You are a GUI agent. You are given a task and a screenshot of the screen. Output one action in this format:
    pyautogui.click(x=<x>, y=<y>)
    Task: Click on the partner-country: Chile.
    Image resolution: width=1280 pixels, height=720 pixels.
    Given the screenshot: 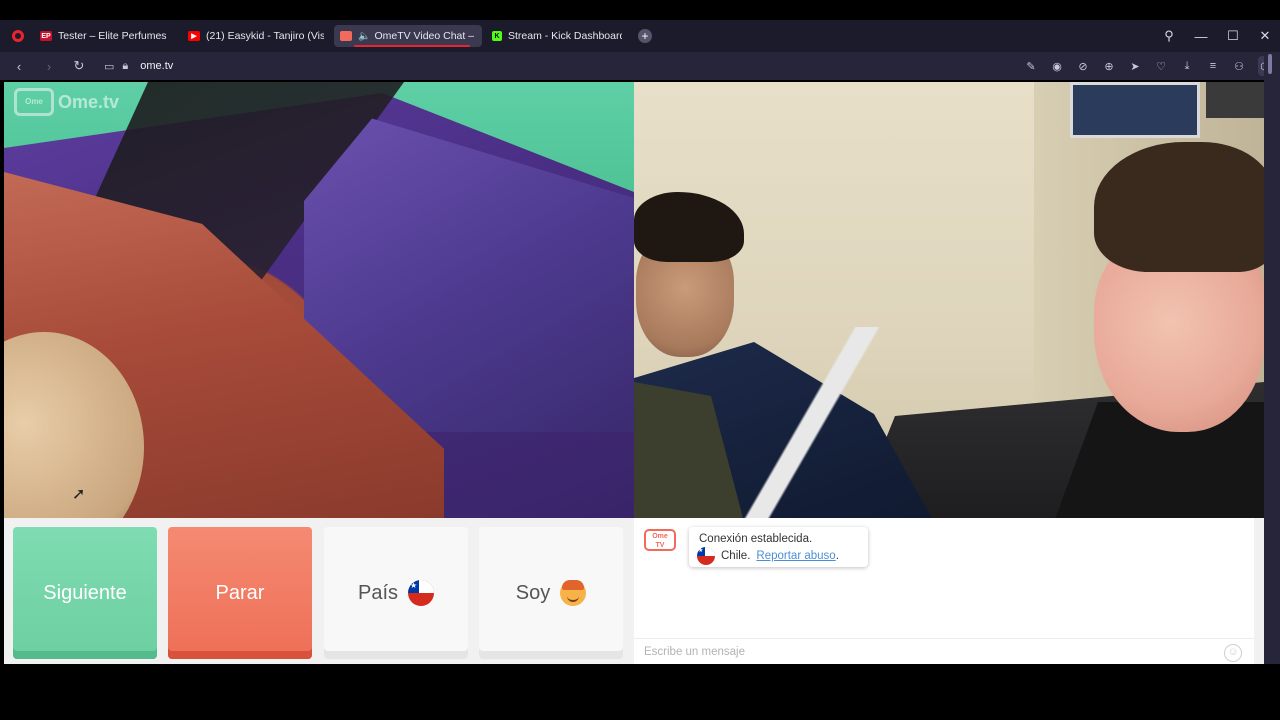 What is the action you would take?
    pyautogui.click(x=736, y=556)
    